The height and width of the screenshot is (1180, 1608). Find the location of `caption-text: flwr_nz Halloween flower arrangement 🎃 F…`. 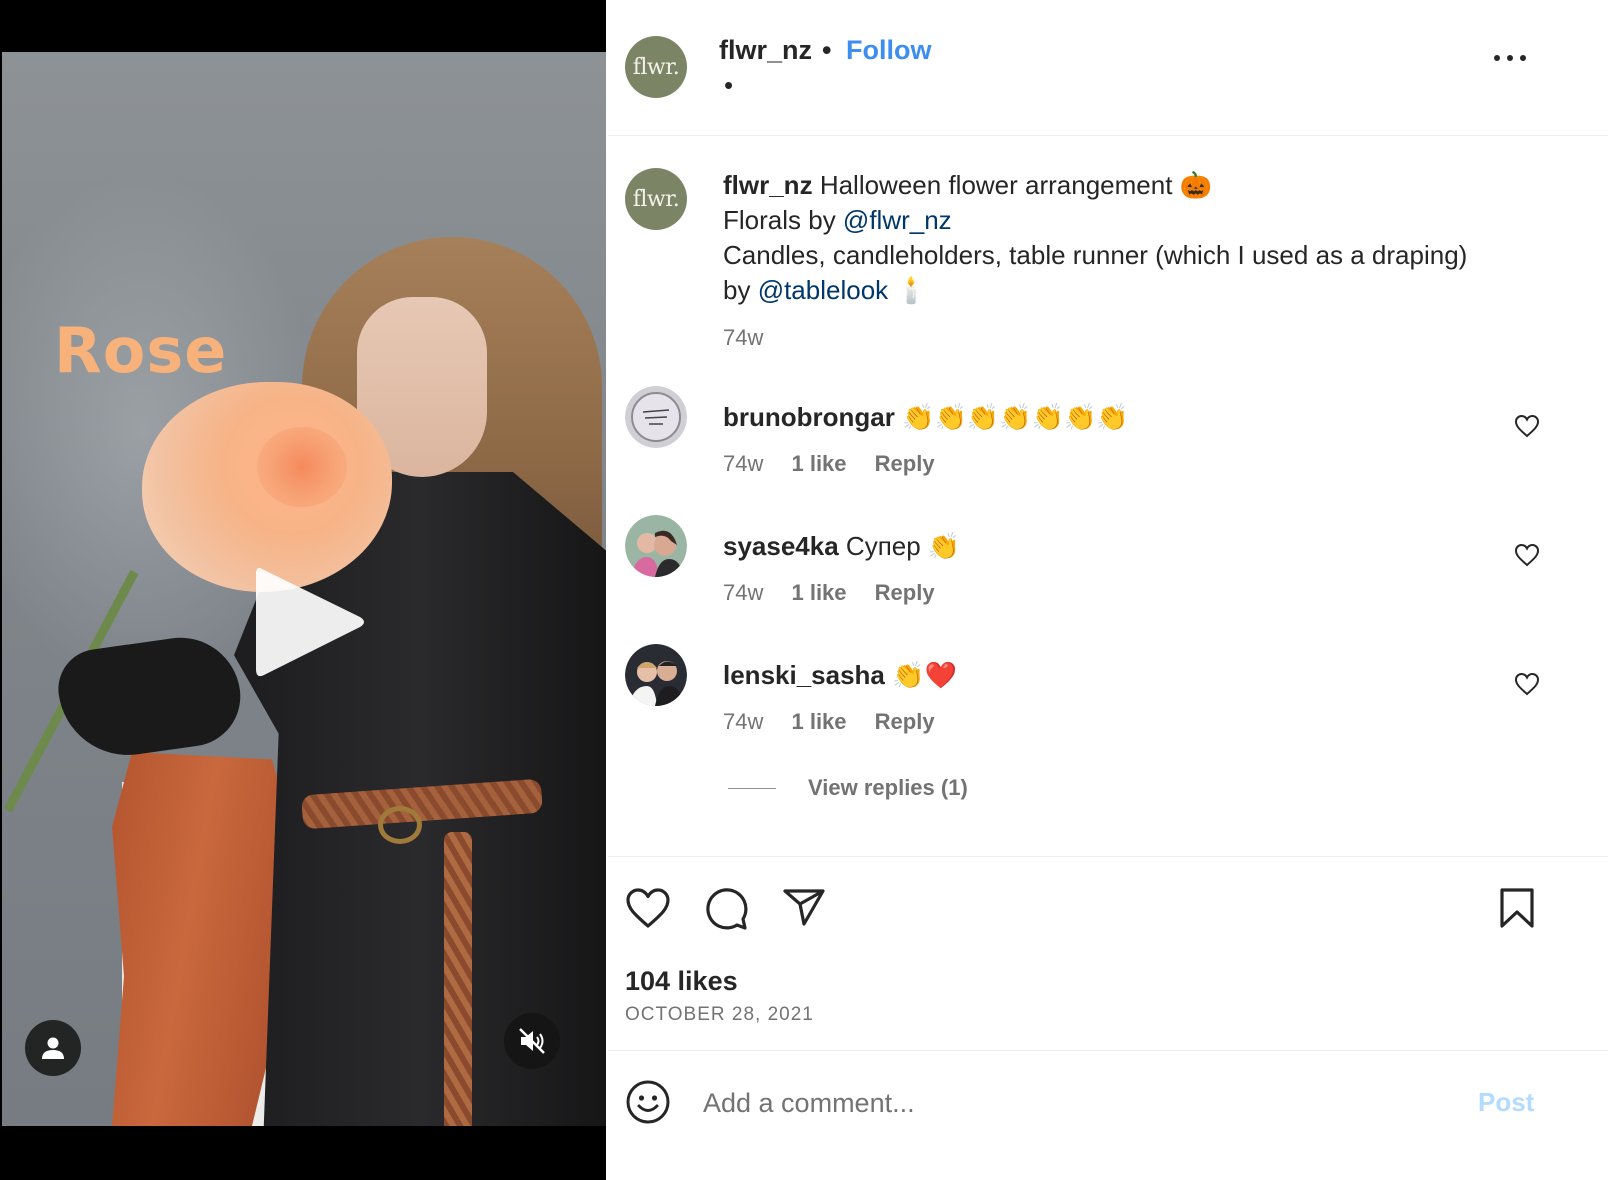

caption-text: flwr_nz Halloween flower arrangement 🎃 F… is located at coordinates (1123, 261).